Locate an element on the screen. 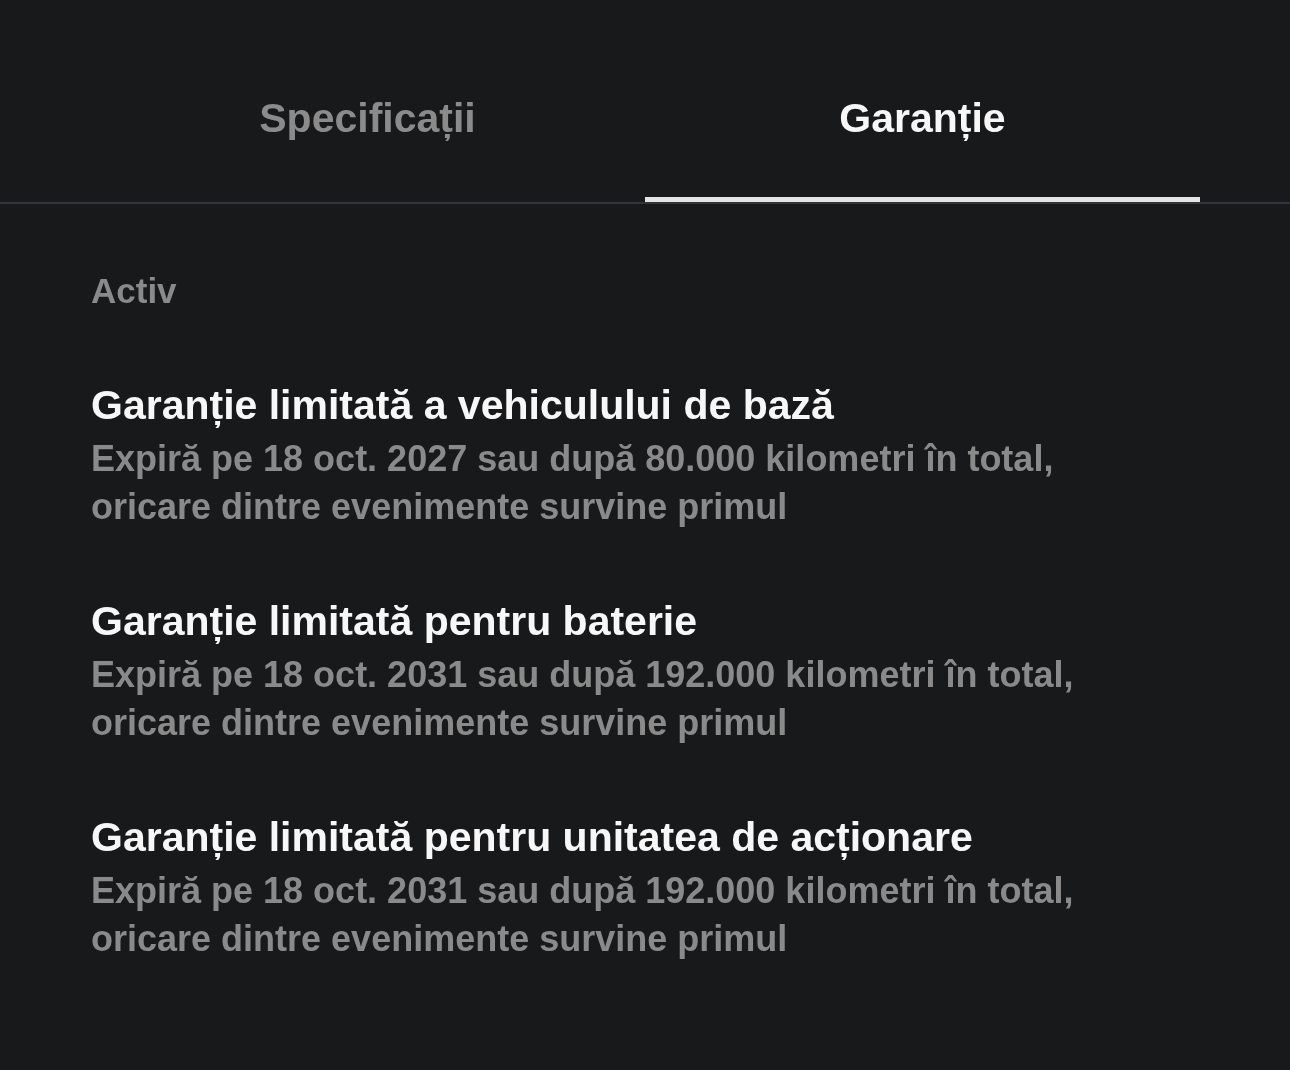 The width and height of the screenshot is (1290, 1070). tab: Garanție is located at coordinates (922, 101).